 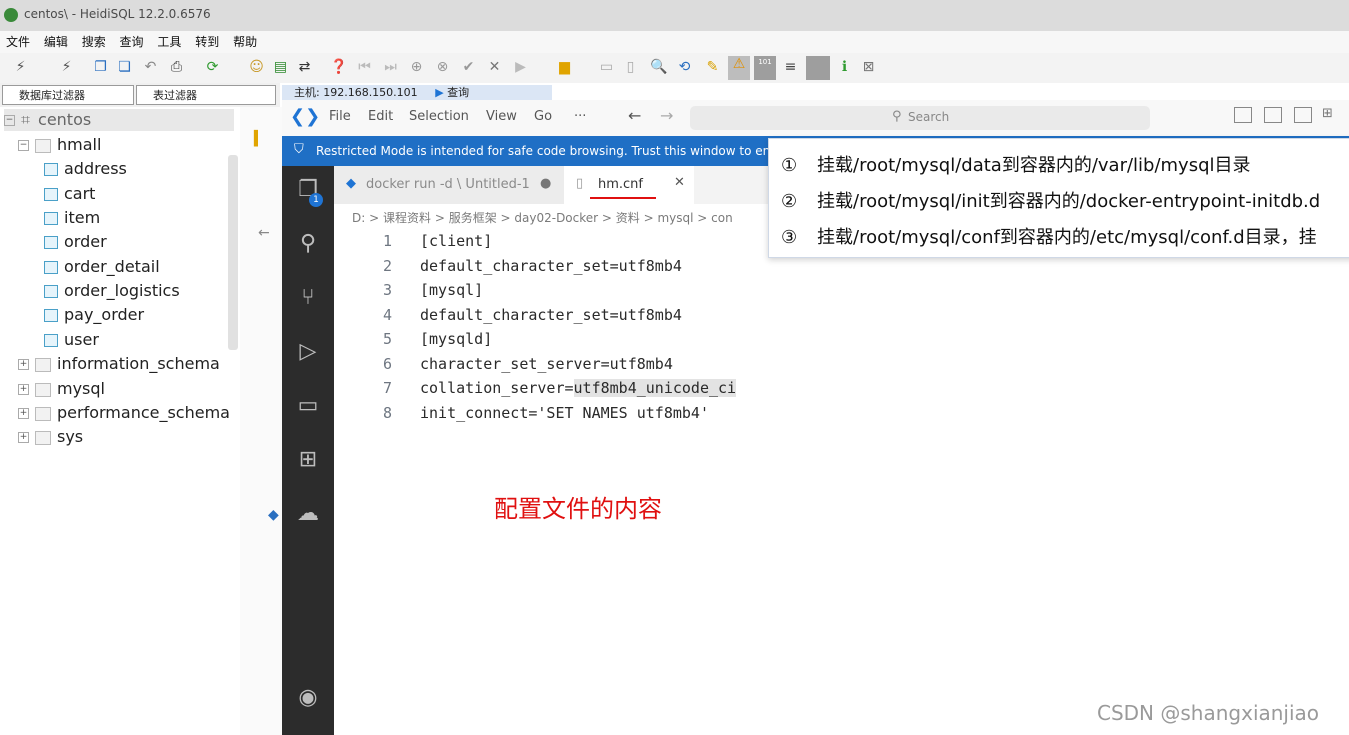 What do you see at coordinates (100, 67) in the screenshot?
I see `copy-icon: ❐` at bounding box center [100, 67].